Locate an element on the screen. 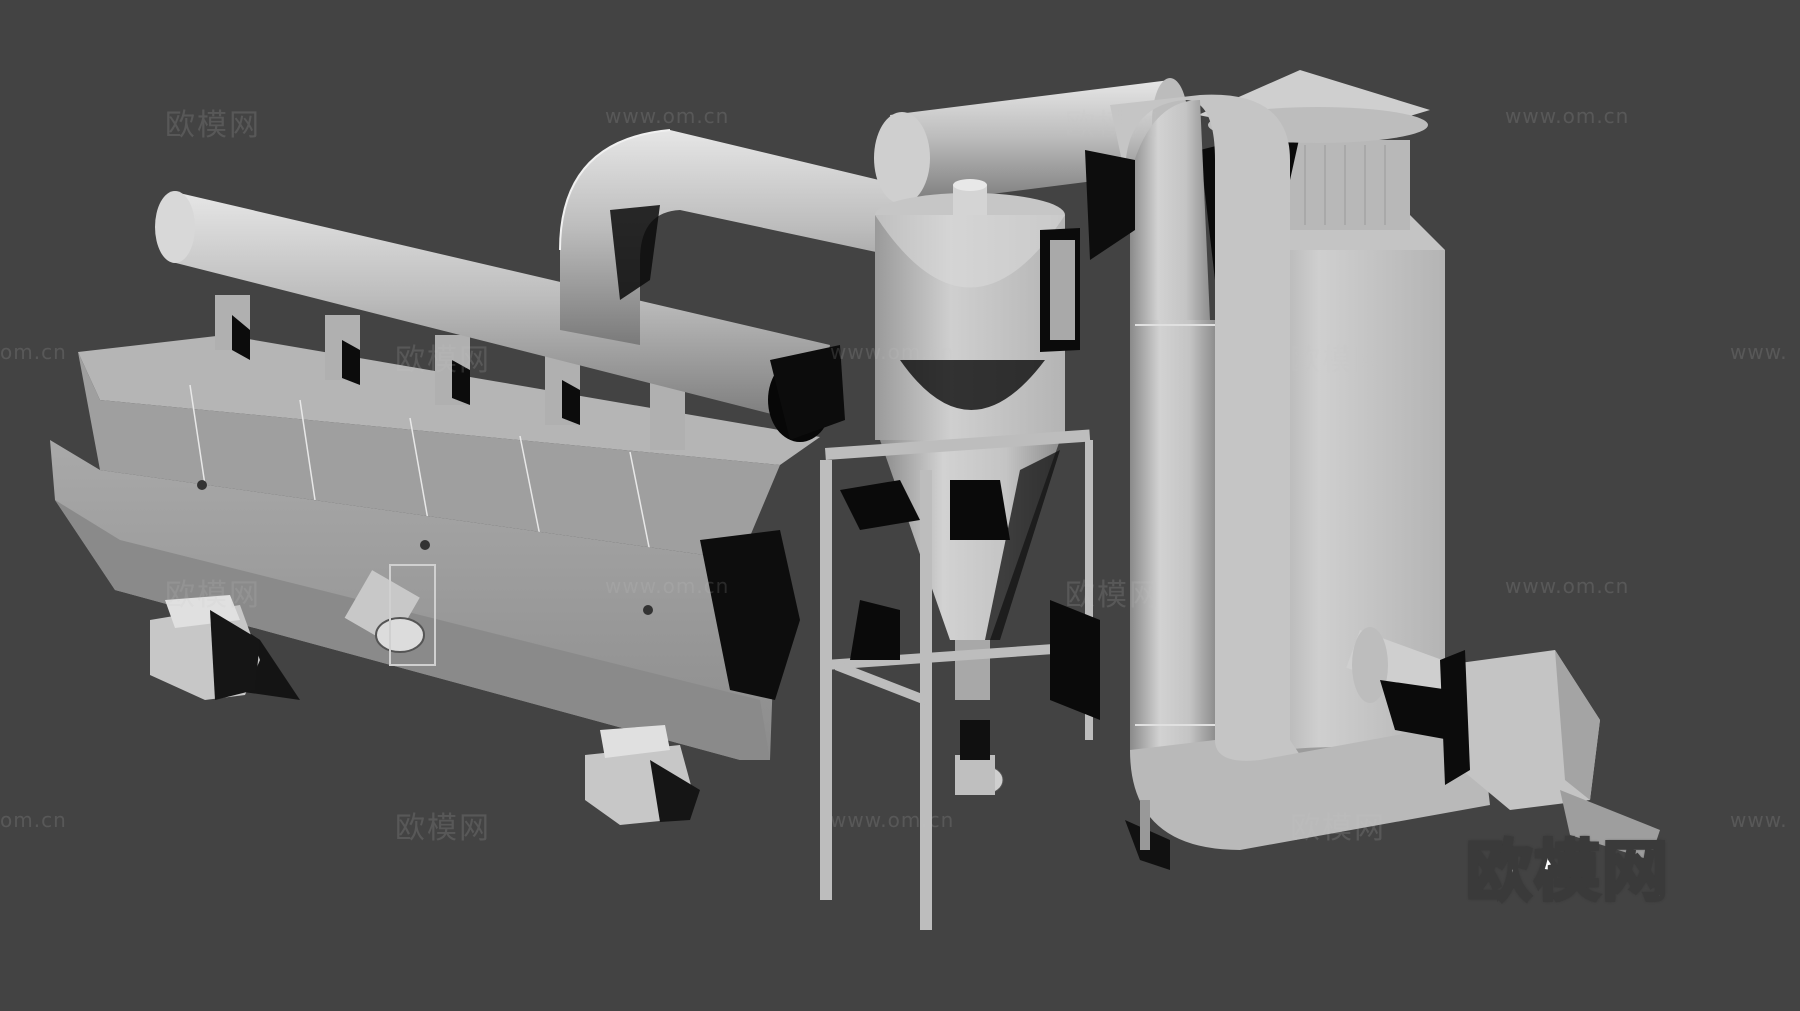 Image resolution: width=1800 pixels, height=1011 pixels. elbow-duct-to-cyclone is located at coordinates (729, 237).